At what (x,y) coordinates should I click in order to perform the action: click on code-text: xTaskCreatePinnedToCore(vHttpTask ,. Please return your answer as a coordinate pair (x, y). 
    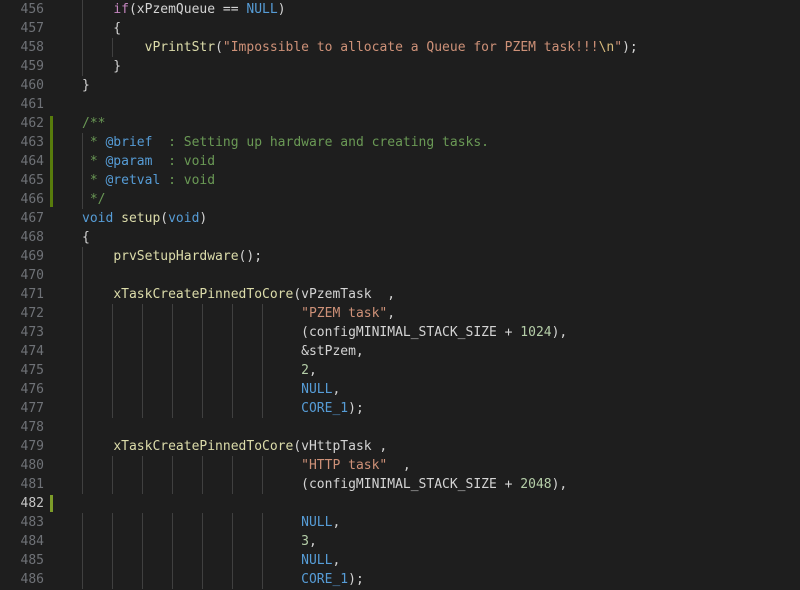
    Looking at the image, I should click on (221, 446).